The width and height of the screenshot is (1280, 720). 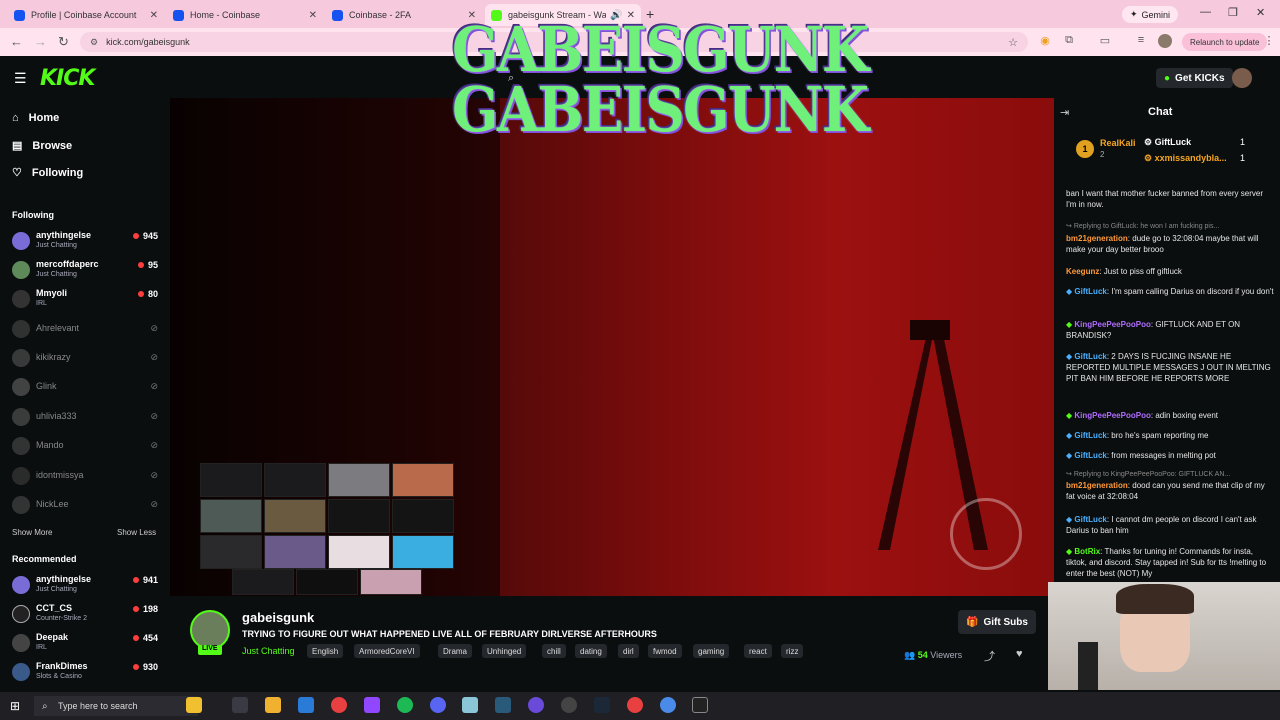 What do you see at coordinates (405, 705) in the screenshot?
I see `spotify-icon` at bounding box center [405, 705].